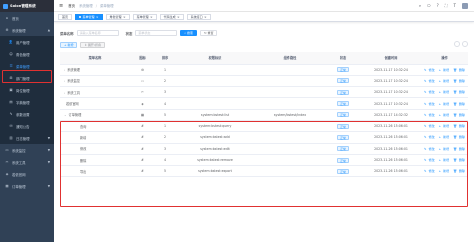  Describe the element at coordinates (391, 70) in the screenshot. I see `time-cell: 2023-11-17 10:32:24` at that location.